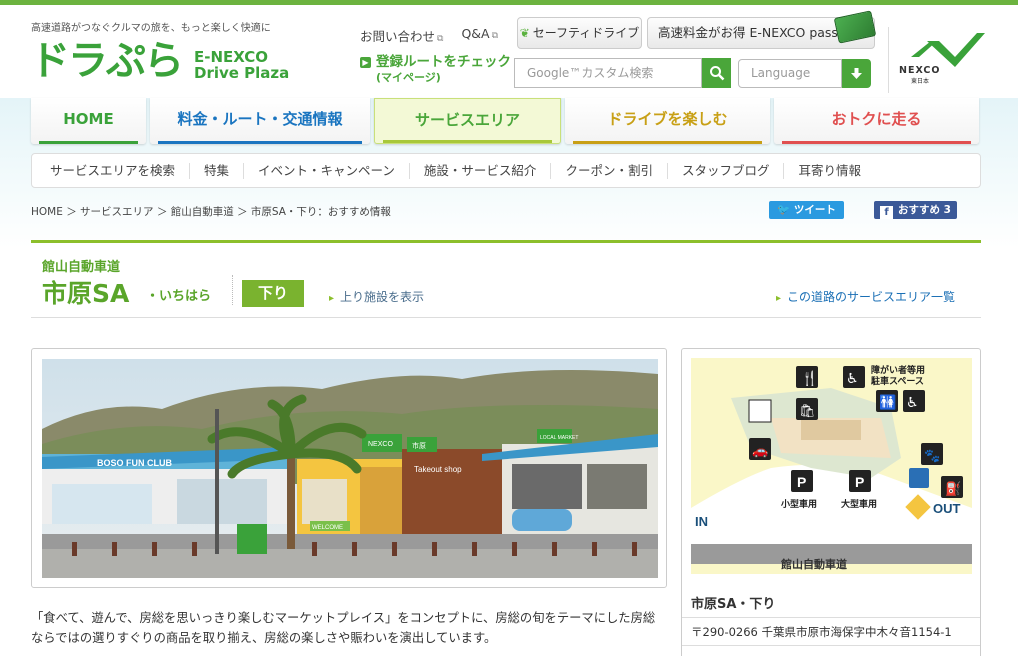 This screenshot has height=656, width=1018. What do you see at coordinates (81, 267) in the screenshot?
I see `road-name: 館山自動車道` at bounding box center [81, 267].